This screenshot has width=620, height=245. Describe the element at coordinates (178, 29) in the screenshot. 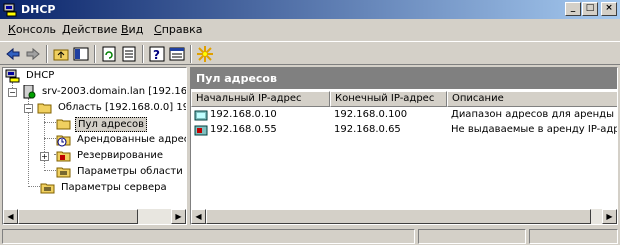

I see `menu-help: Справка` at that location.